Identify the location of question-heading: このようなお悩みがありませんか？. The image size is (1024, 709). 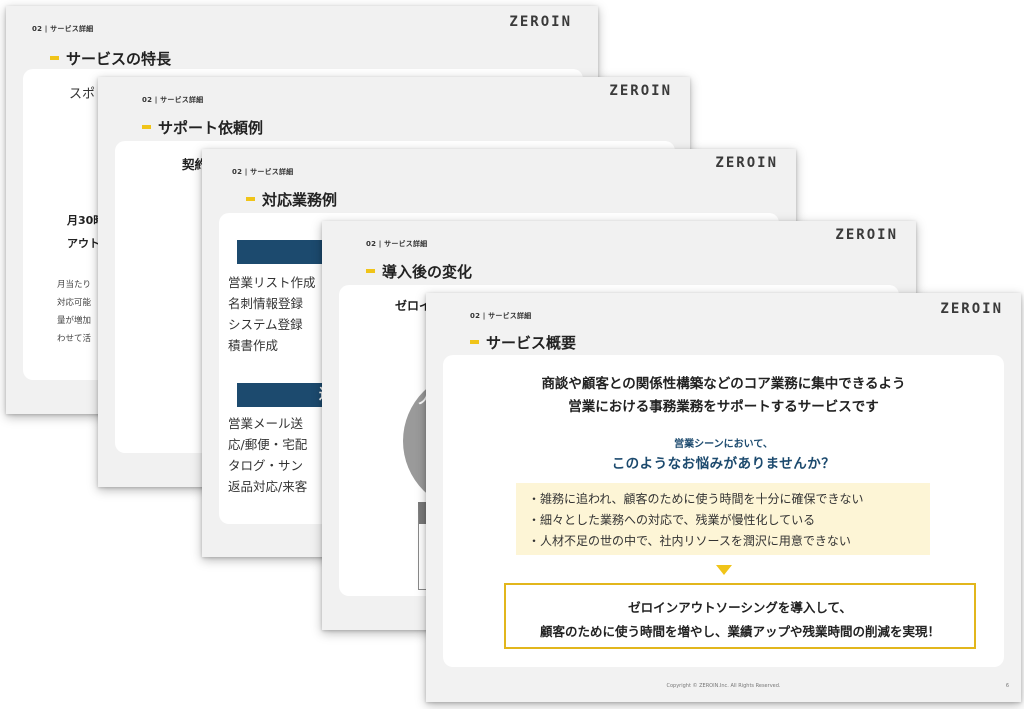
(723, 464).